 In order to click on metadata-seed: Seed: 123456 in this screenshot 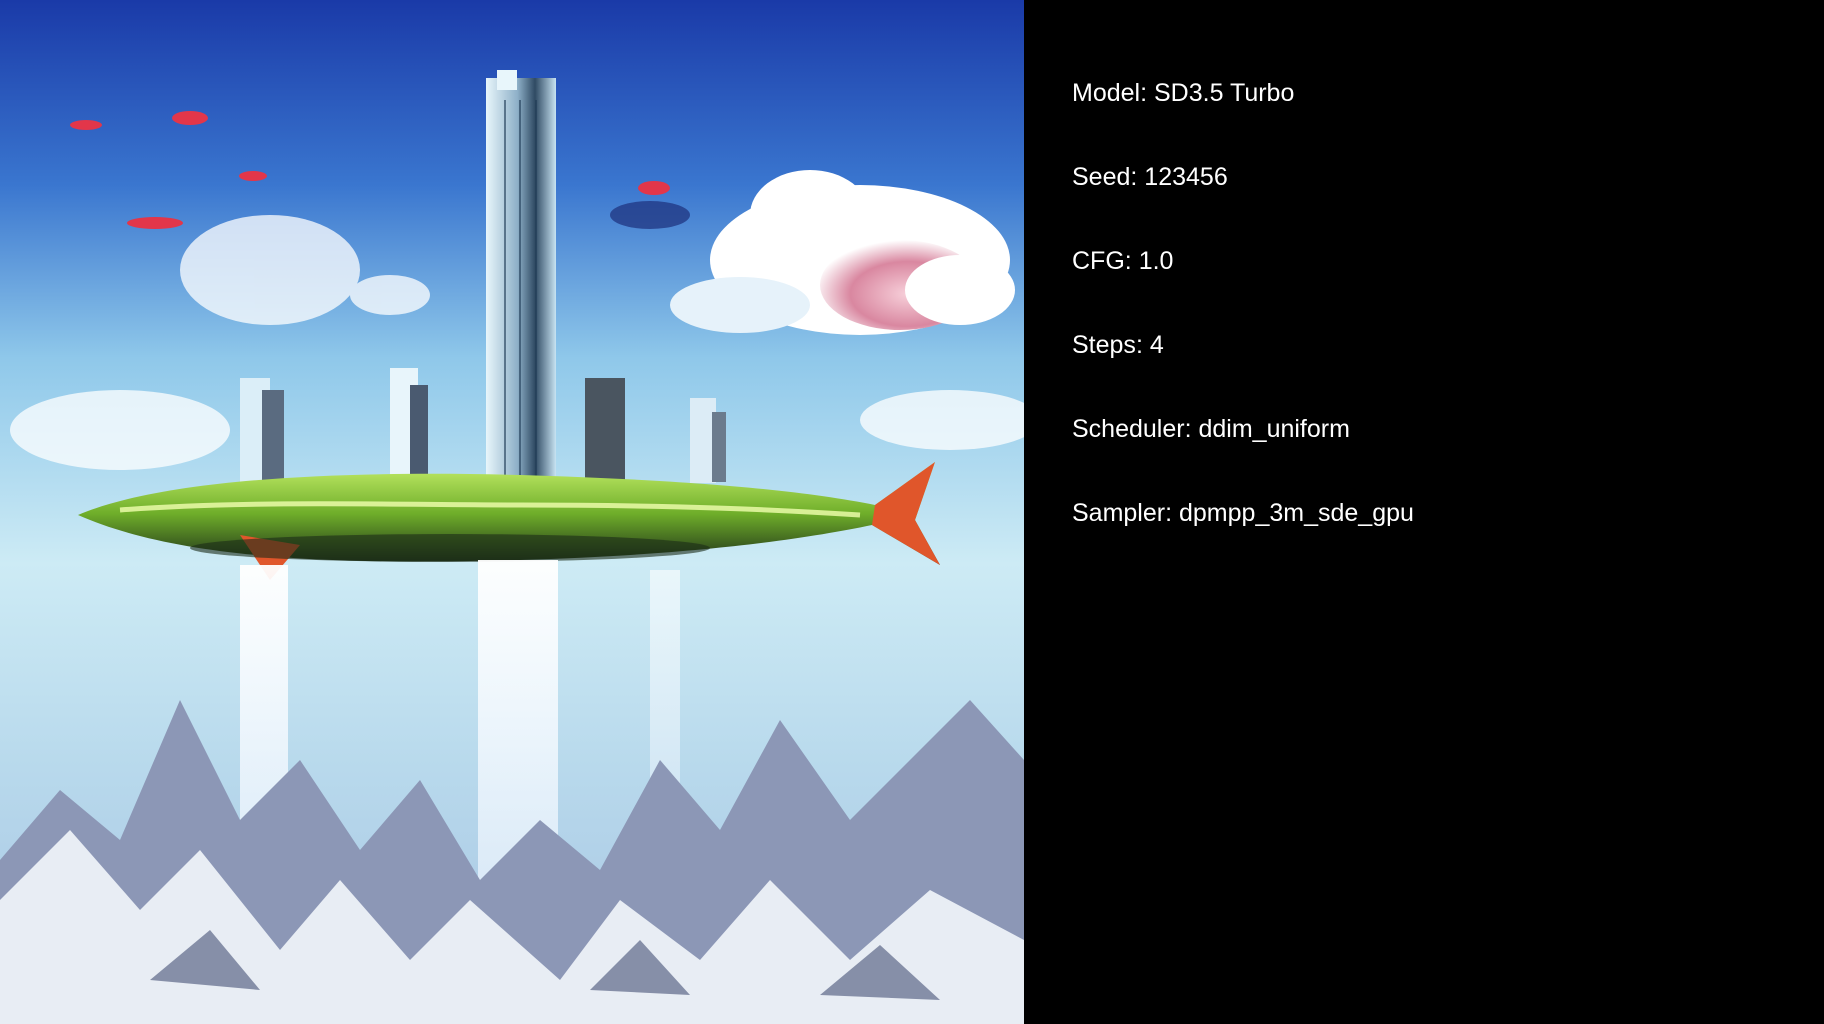, I will do `click(1150, 177)`.